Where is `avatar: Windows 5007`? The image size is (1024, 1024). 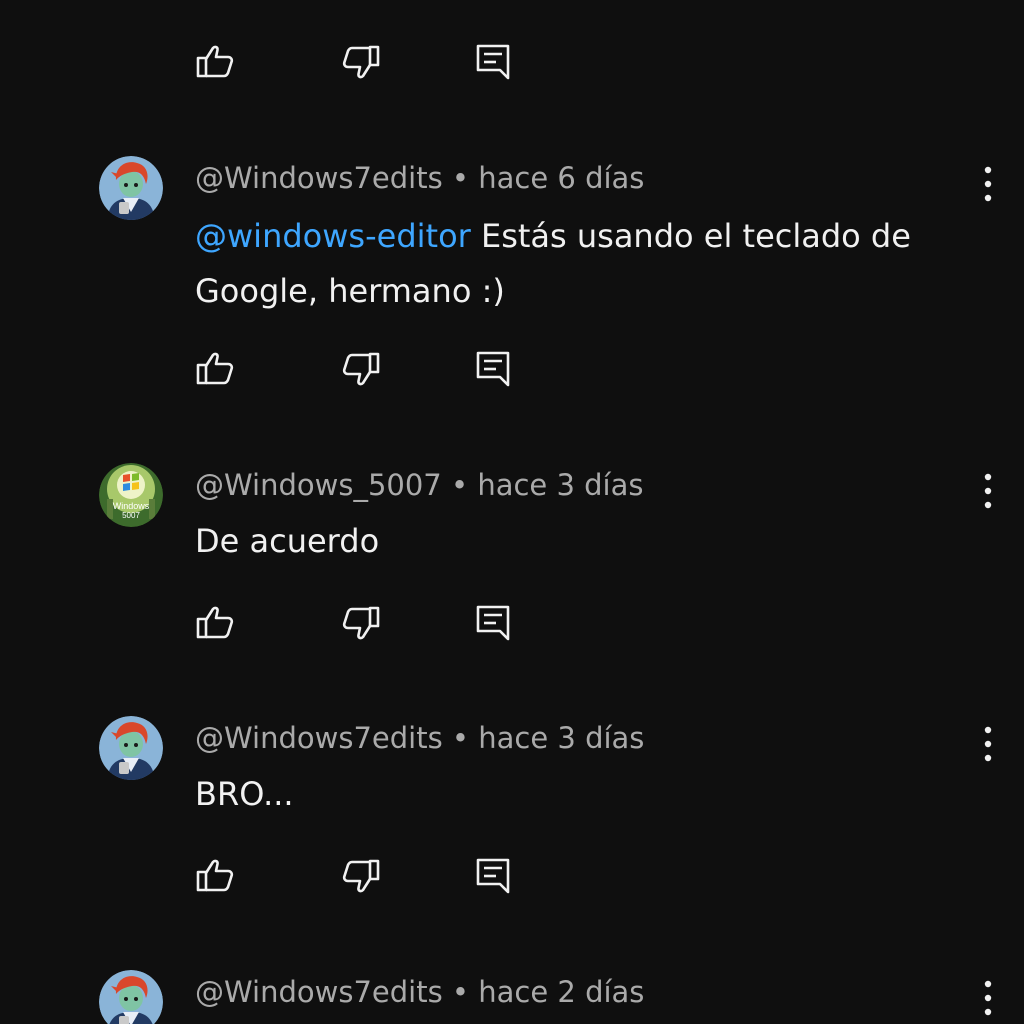 avatar: Windows 5007 is located at coordinates (131, 495).